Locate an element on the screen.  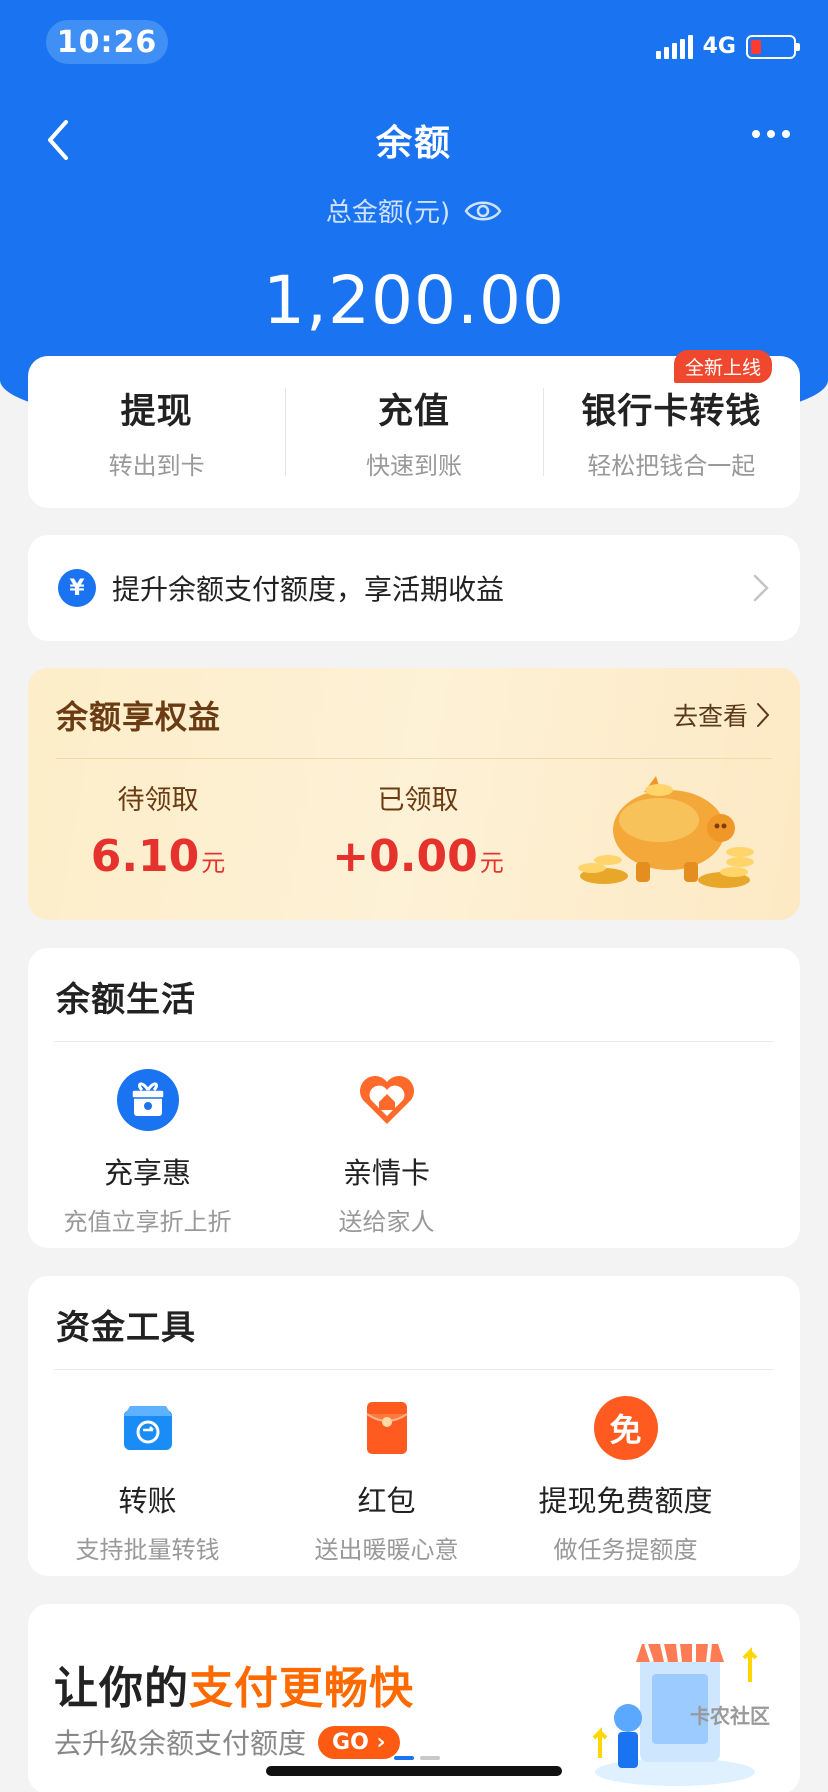
promo-title: 让你的支付更畅快 is located at coordinates (234, 1688).